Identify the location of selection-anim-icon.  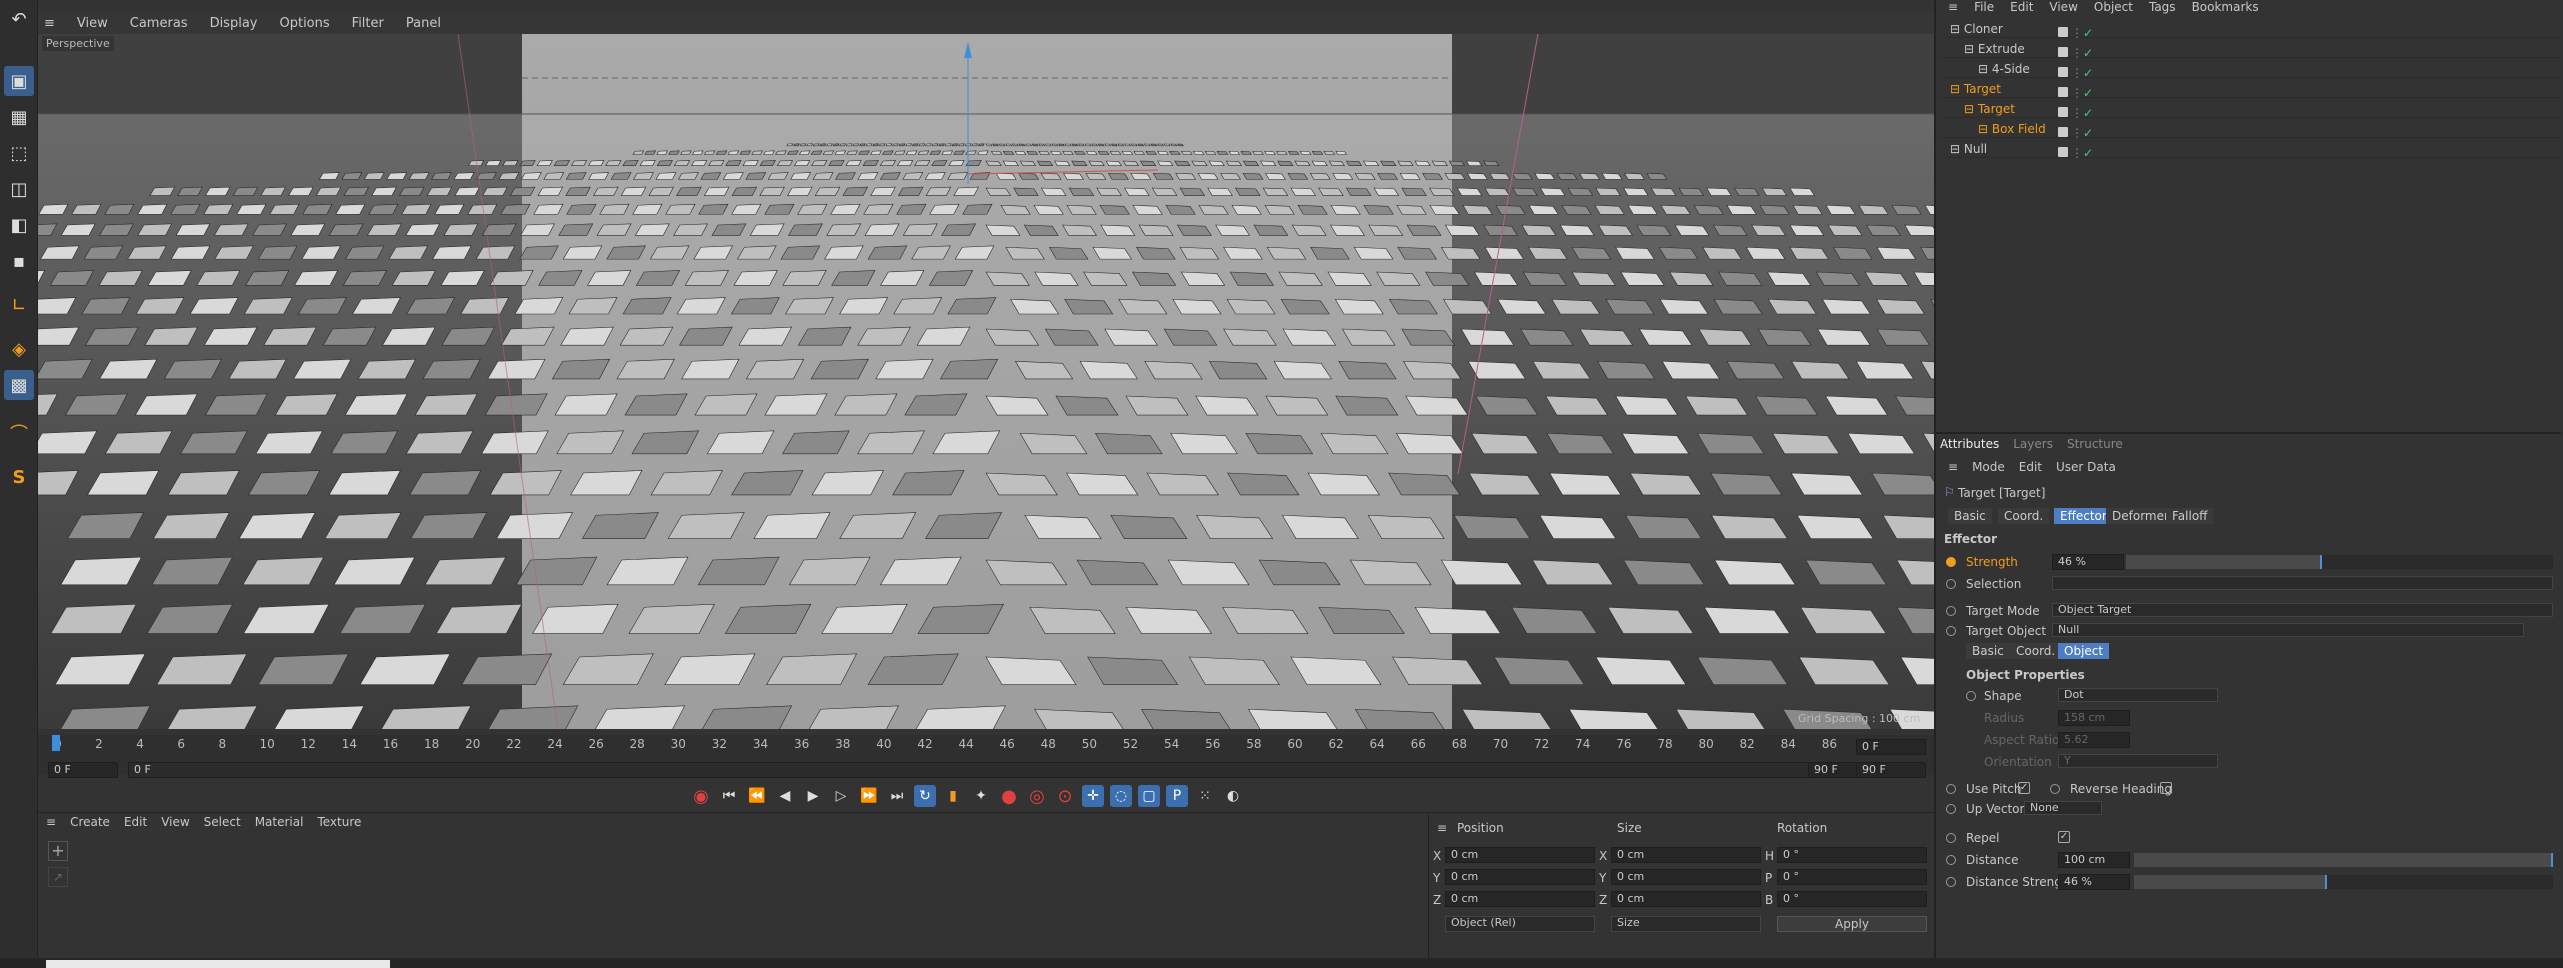
(1951, 584).